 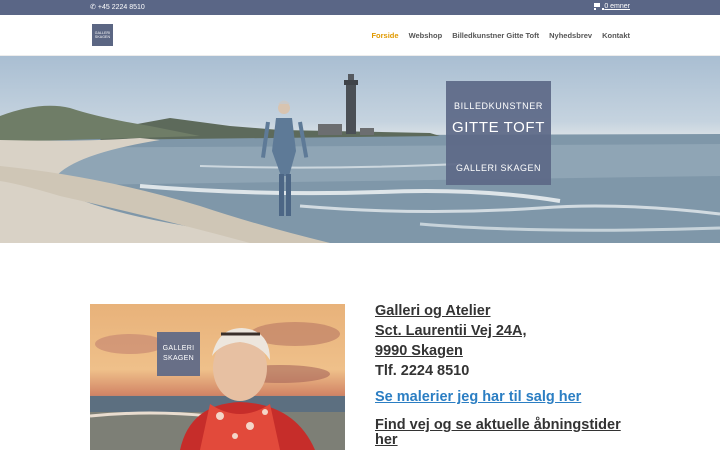 What do you see at coordinates (422, 371) in the screenshot?
I see `phone-line: Tlf. 2224 8510` at bounding box center [422, 371].